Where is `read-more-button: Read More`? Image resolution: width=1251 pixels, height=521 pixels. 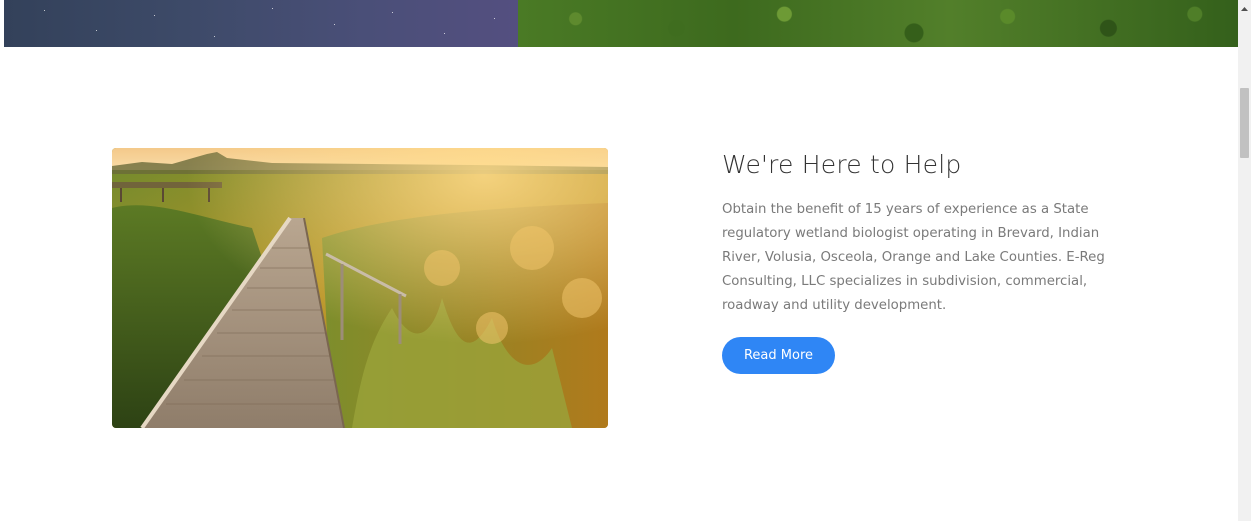
read-more-button: Read More is located at coordinates (778, 355).